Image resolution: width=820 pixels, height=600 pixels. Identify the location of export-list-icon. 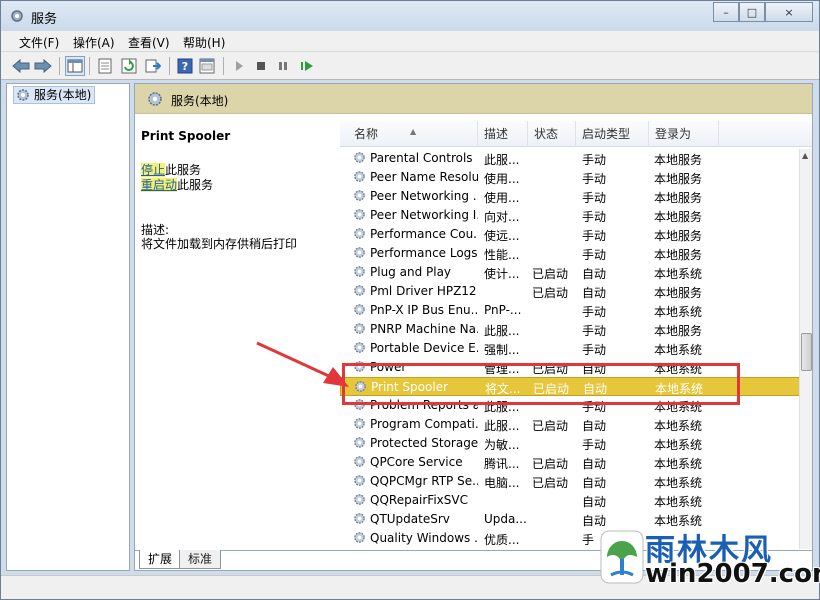
(105, 66).